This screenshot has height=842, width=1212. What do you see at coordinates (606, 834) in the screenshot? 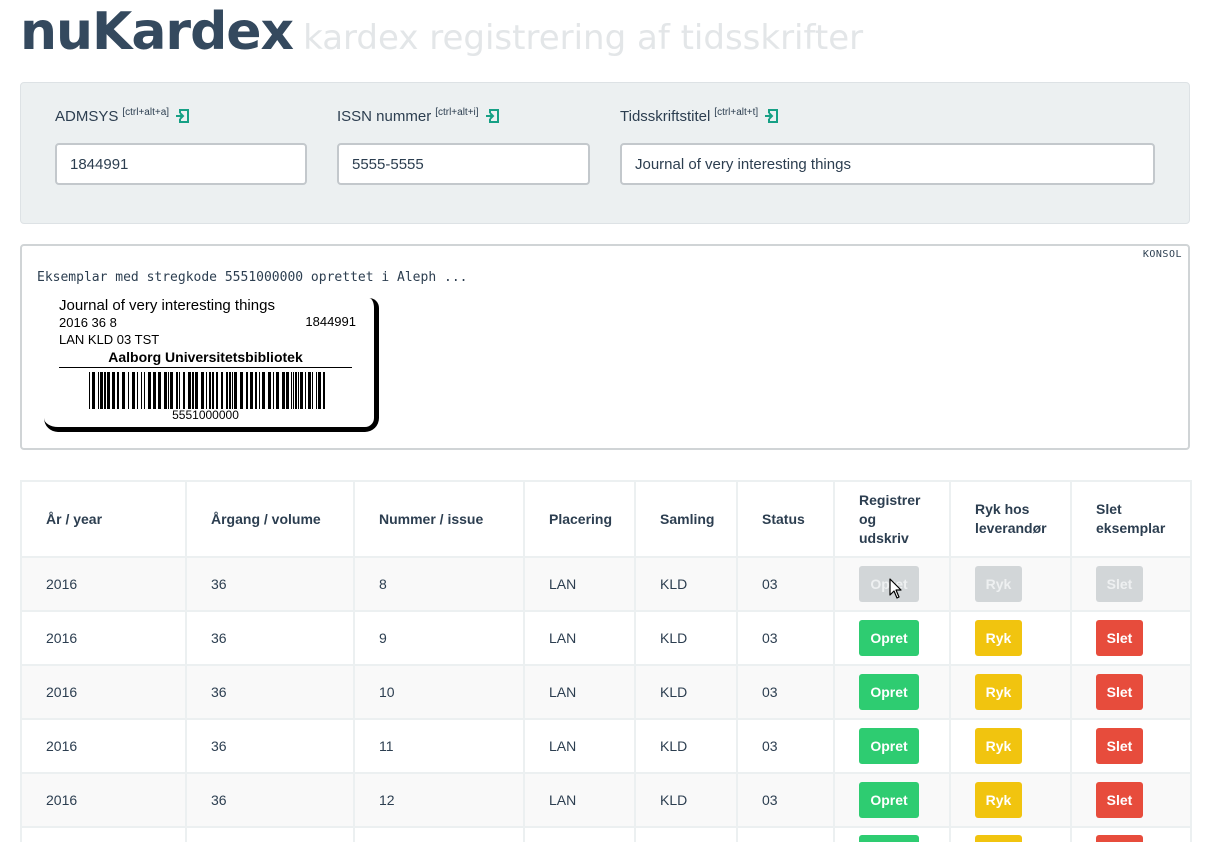
I see `table-row` at bounding box center [606, 834].